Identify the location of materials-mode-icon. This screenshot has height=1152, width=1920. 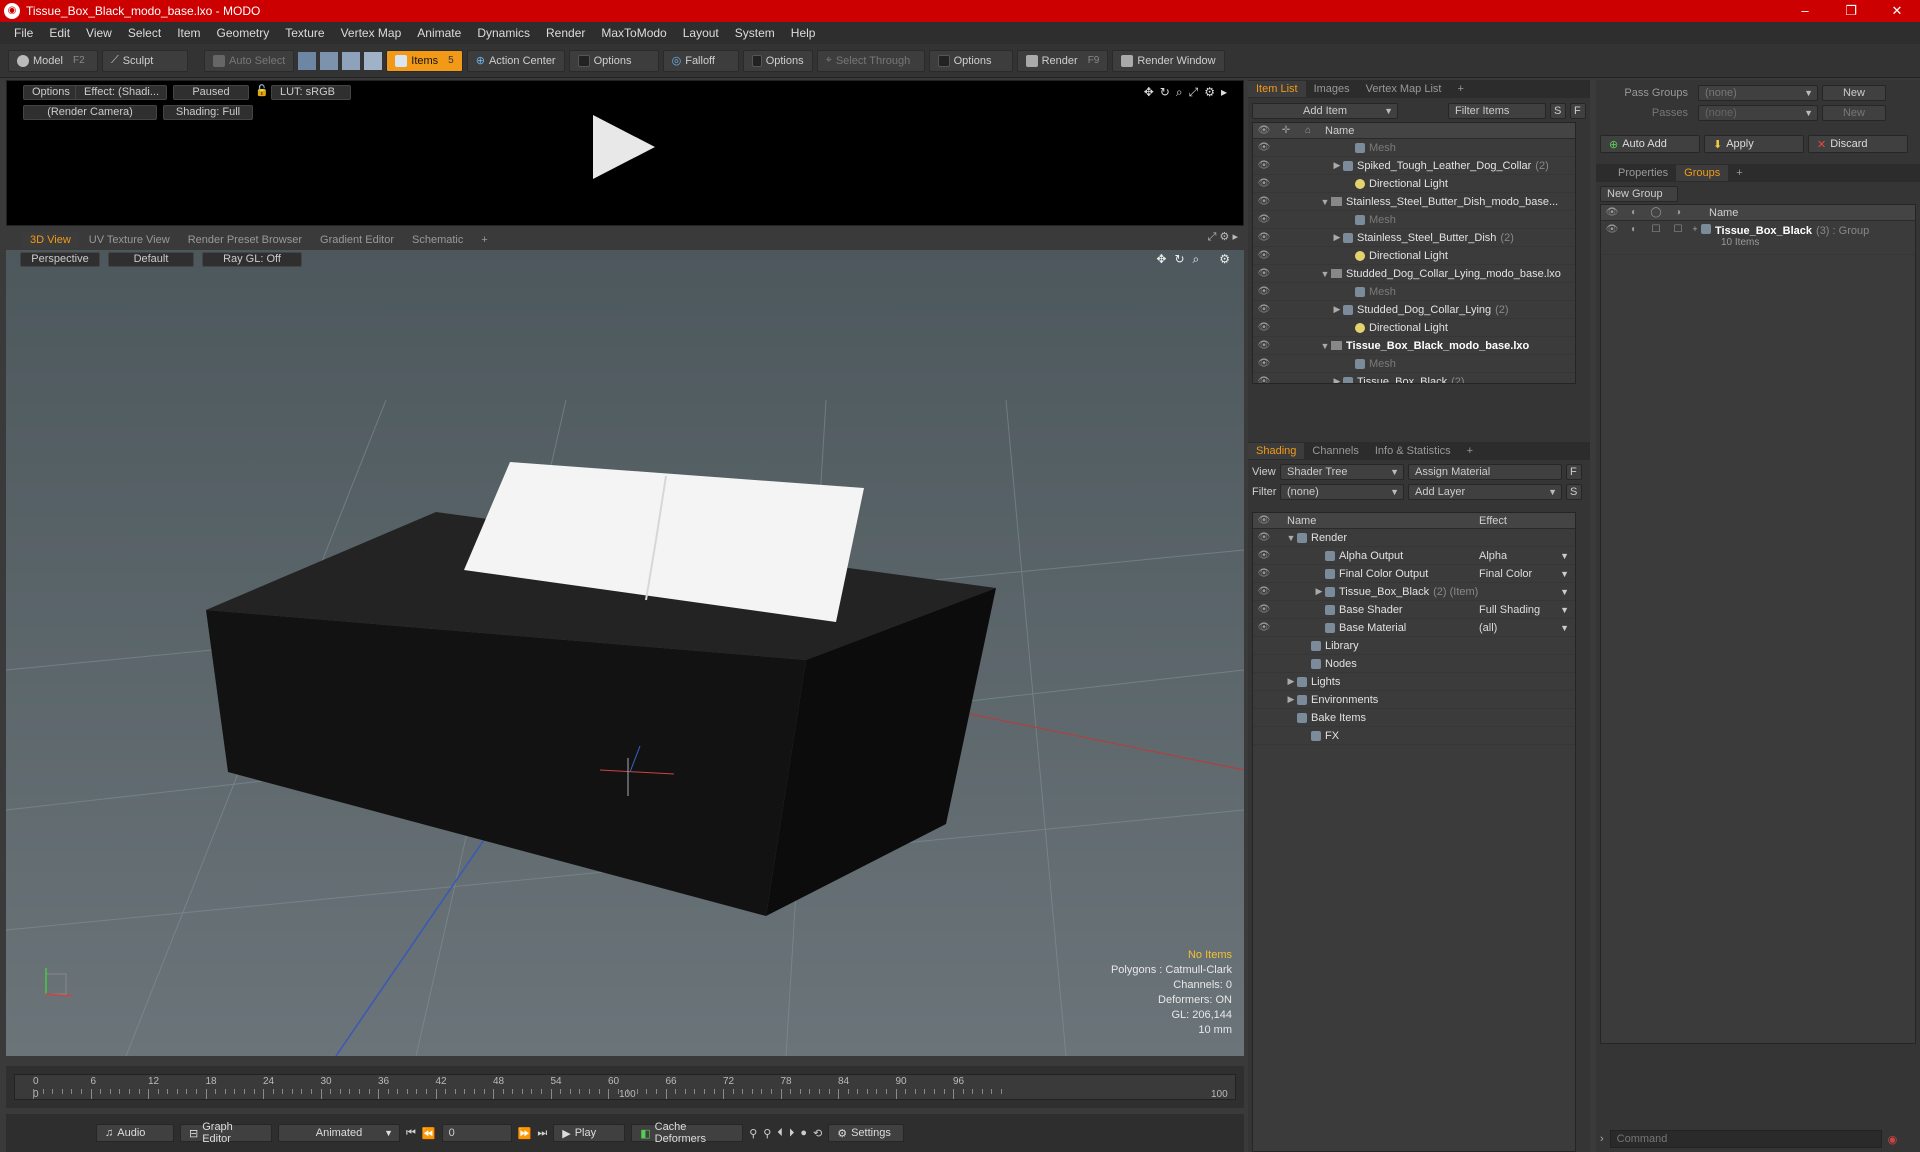
(373, 60).